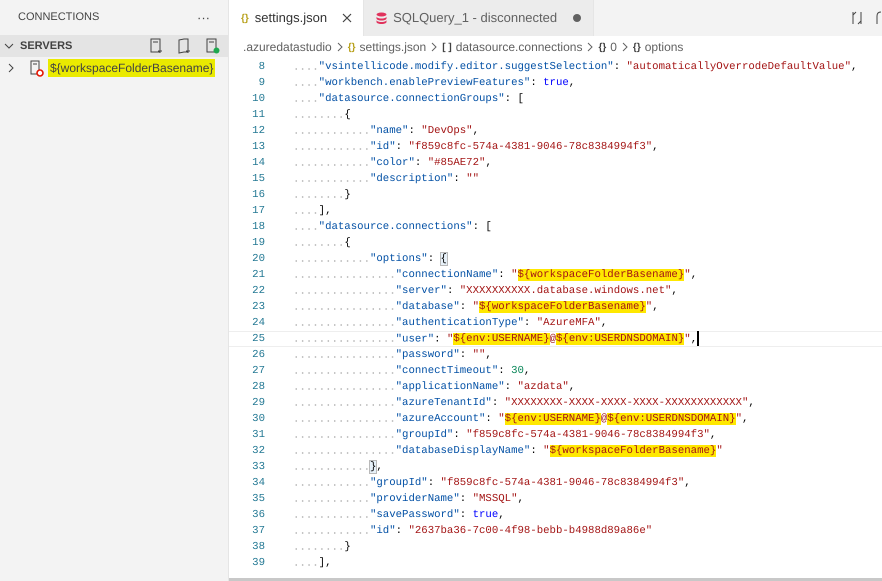 The height and width of the screenshot is (581, 882). Describe the element at coordinates (613, 47) in the screenshot. I see `breadcrumb-item: 0` at that location.